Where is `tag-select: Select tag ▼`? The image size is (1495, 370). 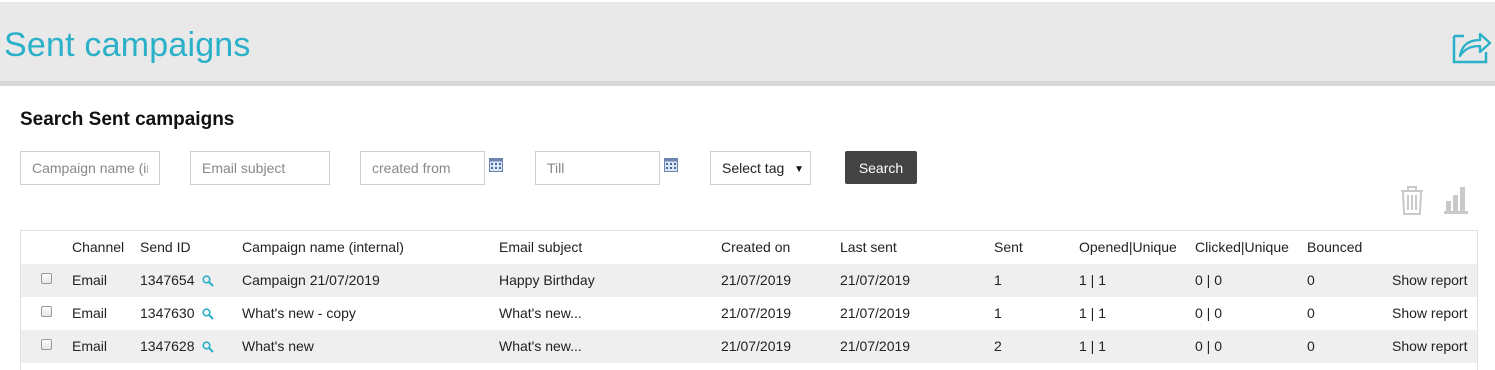 tag-select: Select tag ▼ is located at coordinates (760, 168).